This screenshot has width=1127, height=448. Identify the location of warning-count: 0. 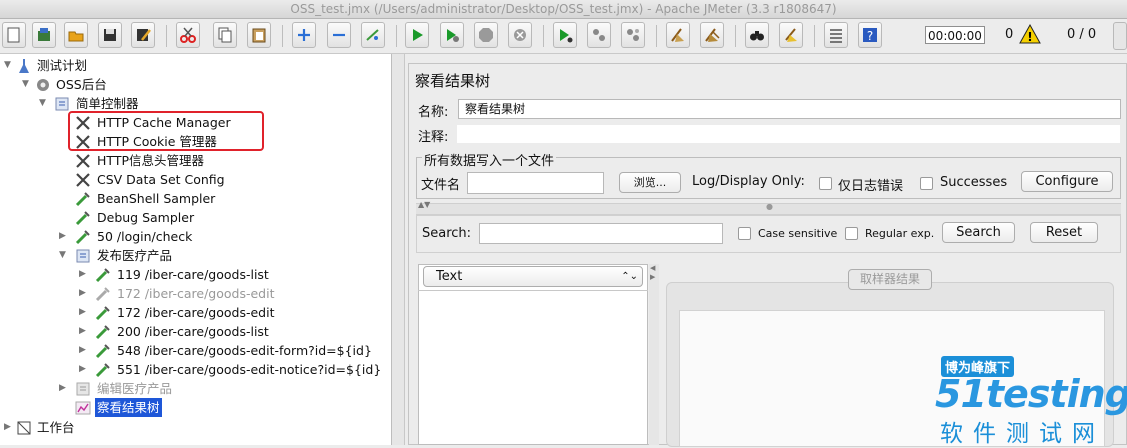
(1009, 34).